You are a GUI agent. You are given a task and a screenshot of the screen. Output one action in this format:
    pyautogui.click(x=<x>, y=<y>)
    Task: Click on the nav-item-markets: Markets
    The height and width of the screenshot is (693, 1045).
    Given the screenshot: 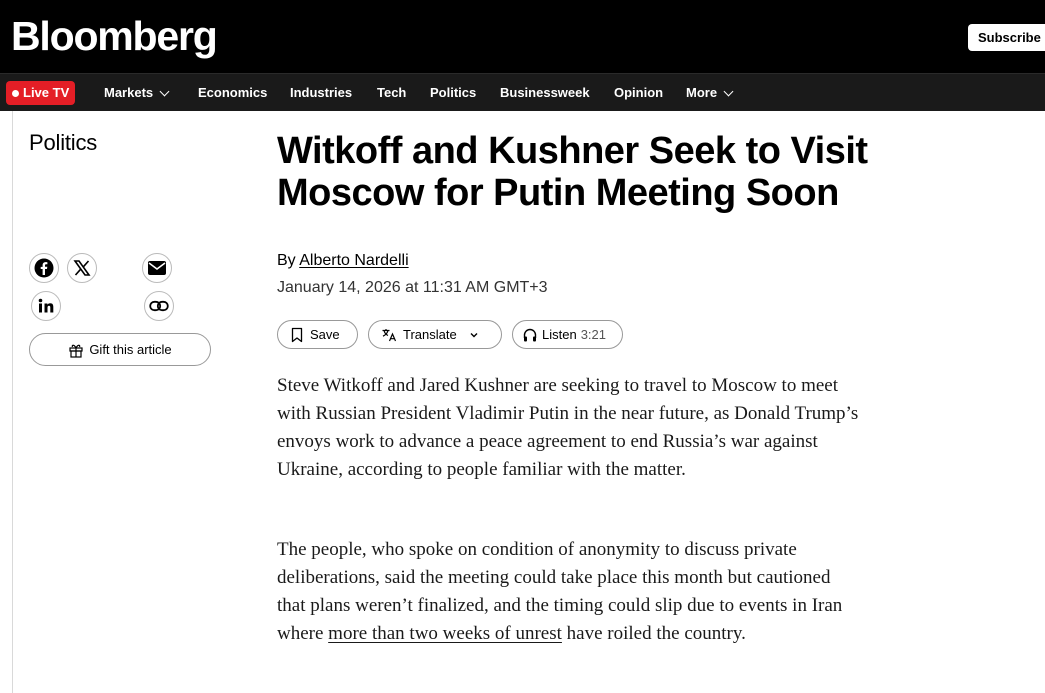 What is the action you would take?
    pyautogui.click(x=137, y=93)
    